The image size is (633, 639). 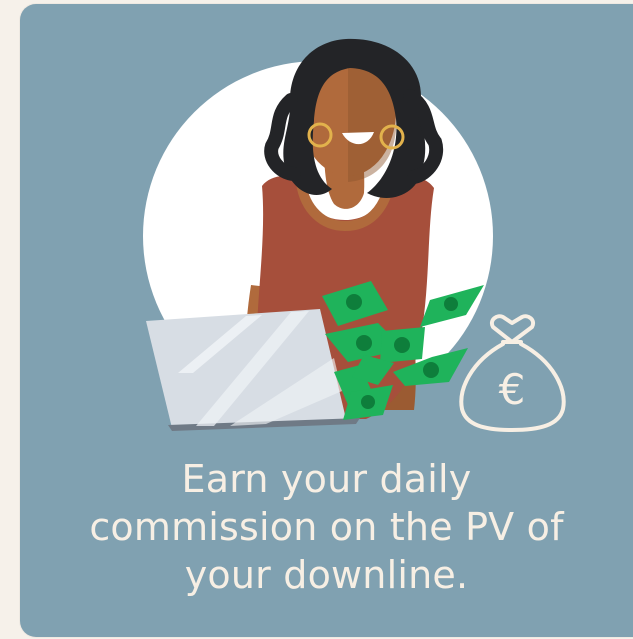 I want to click on caption-line-2: commission on the PV of, so click(x=326, y=527).